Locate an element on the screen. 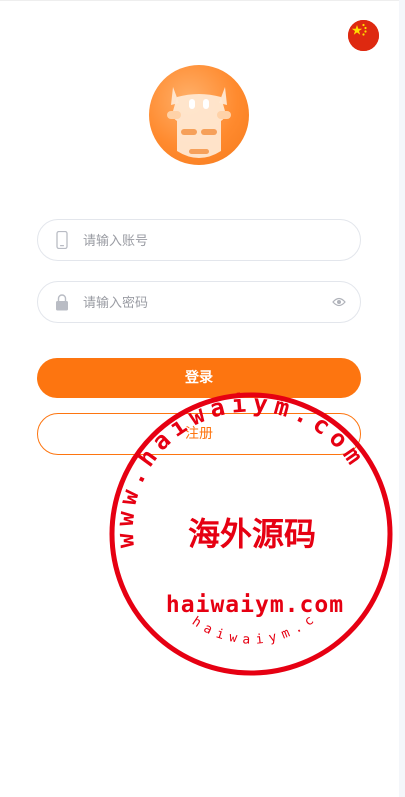  top-divider is located at coordinates (202, 0).